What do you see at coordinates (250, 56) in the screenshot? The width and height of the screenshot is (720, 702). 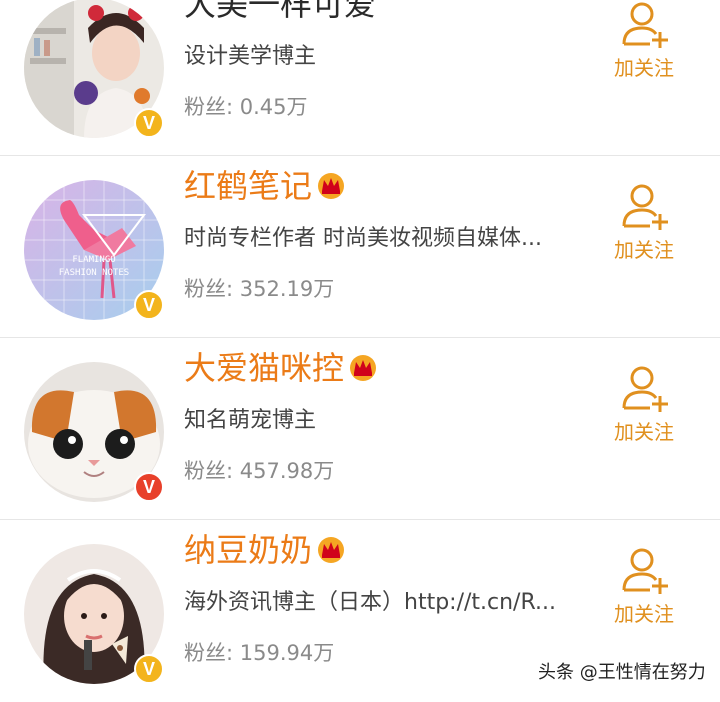 I see `user-description: 设计美学博主` at bounding box center [250, 56].